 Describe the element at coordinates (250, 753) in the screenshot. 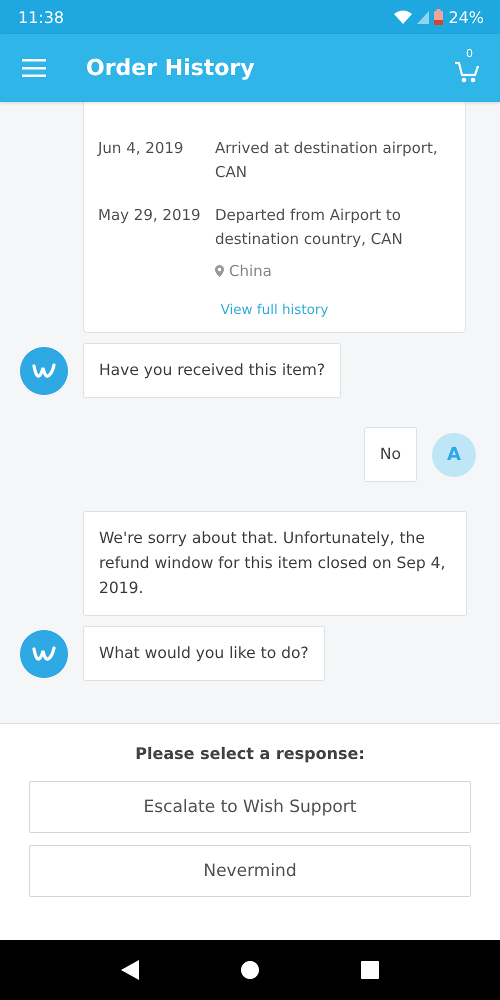

I see `response-prompt: Please select a response:` at that location.